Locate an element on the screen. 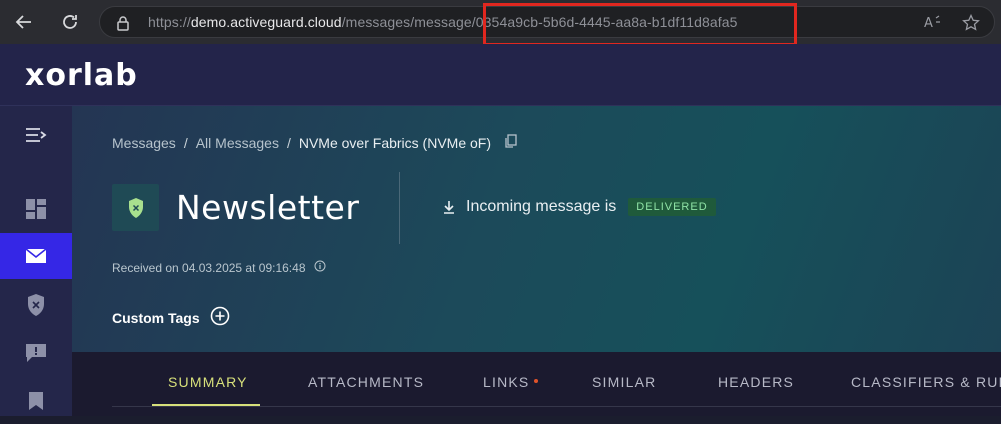  custom-tags: Custom Tags is located at coordinates (171, 317).